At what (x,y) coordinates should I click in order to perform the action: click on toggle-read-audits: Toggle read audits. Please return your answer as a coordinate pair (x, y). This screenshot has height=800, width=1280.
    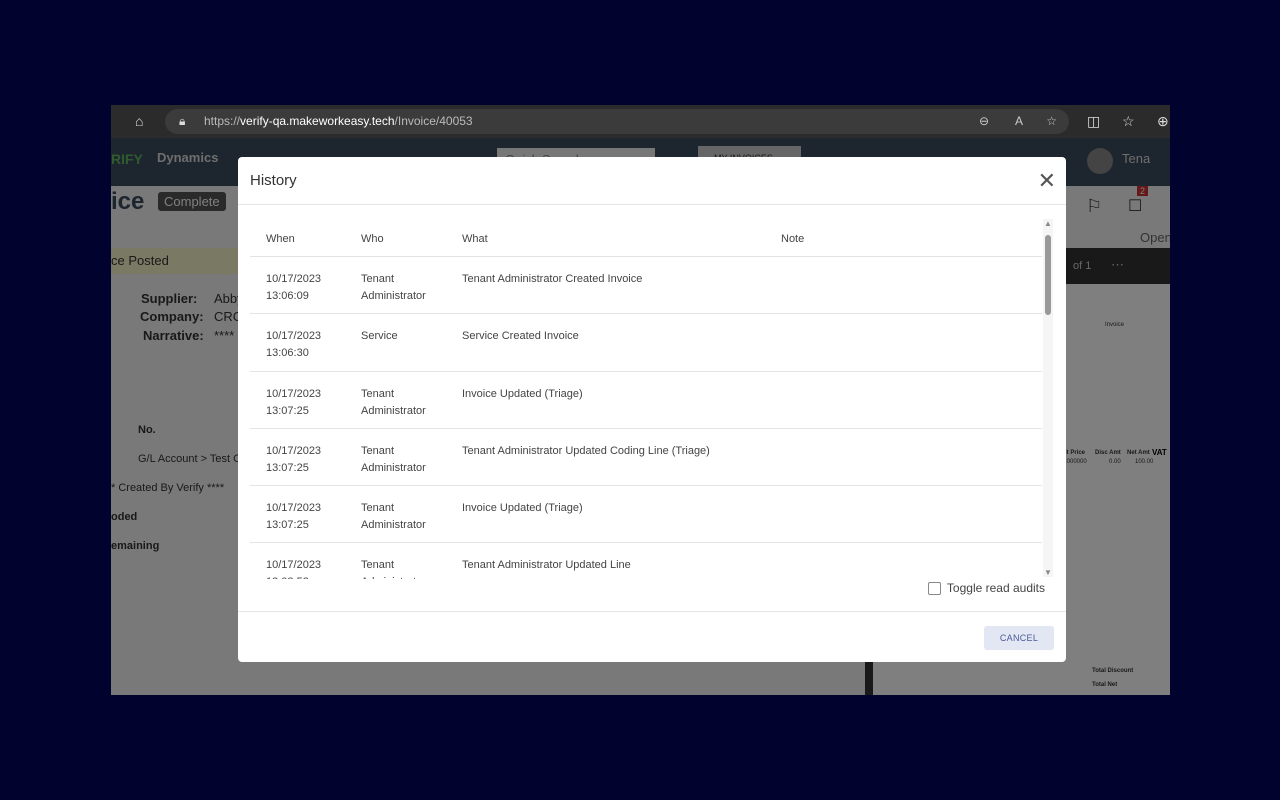
    Looking at the image, I should click on (986, 588).